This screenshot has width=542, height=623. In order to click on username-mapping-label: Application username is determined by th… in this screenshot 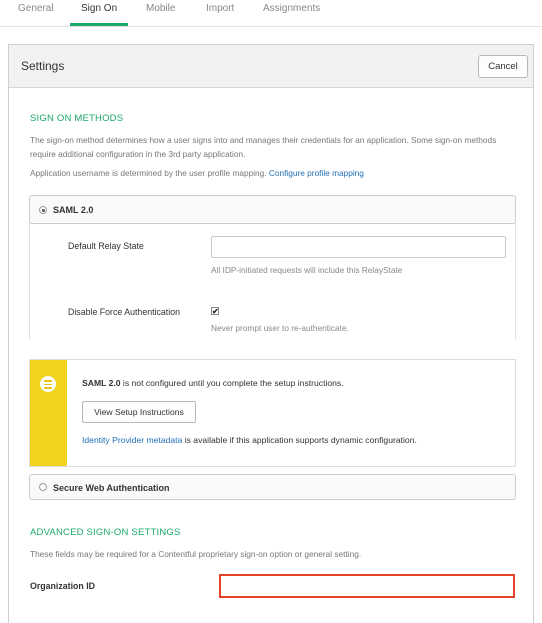, I will do `click(148, 173)`.